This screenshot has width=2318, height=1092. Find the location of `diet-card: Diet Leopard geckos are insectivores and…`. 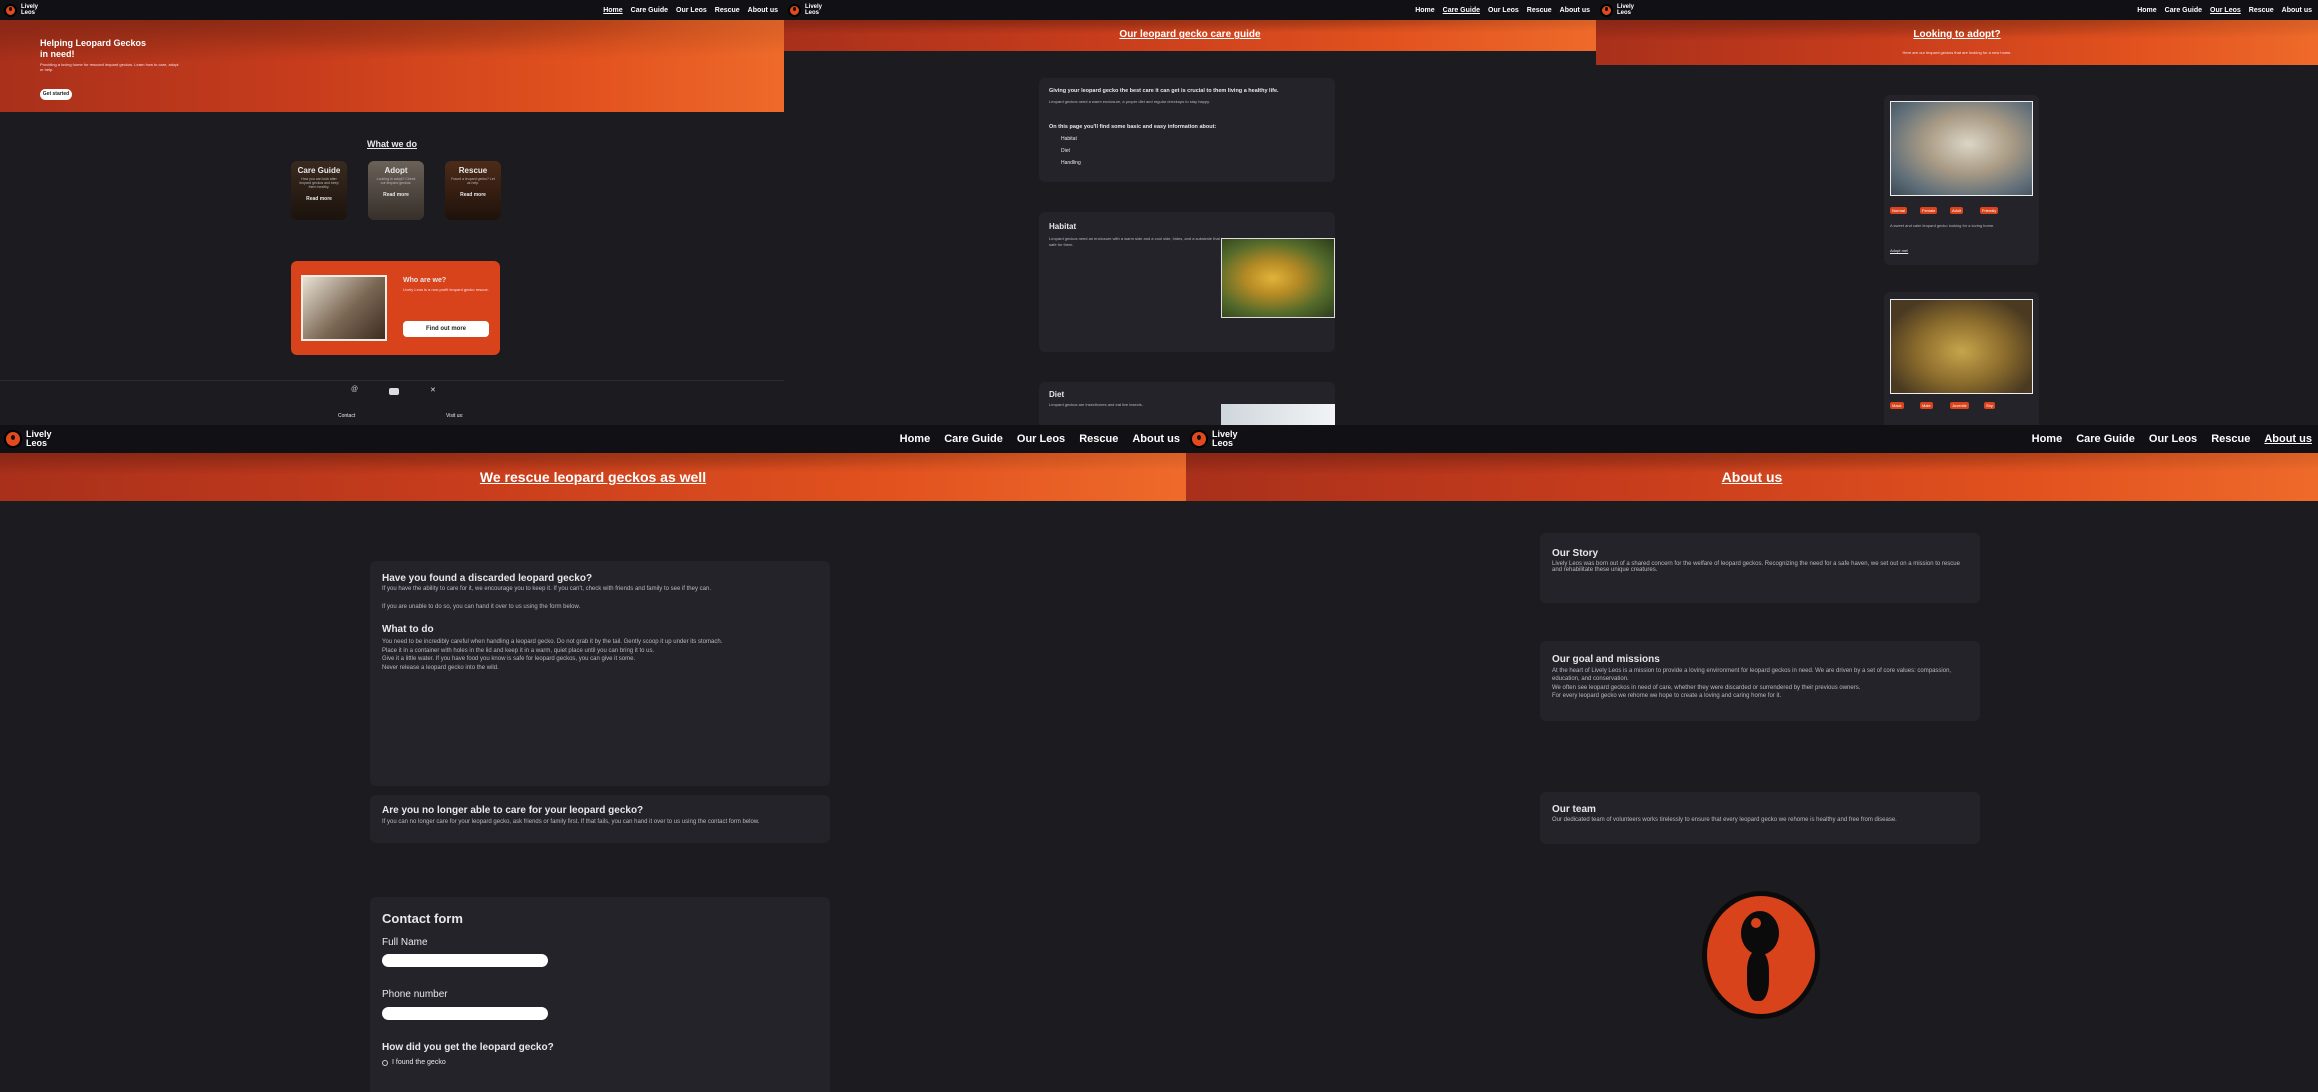

diet-card: Diet Leopard geckos are insectivores and… is located at coordinates (1187, 403).